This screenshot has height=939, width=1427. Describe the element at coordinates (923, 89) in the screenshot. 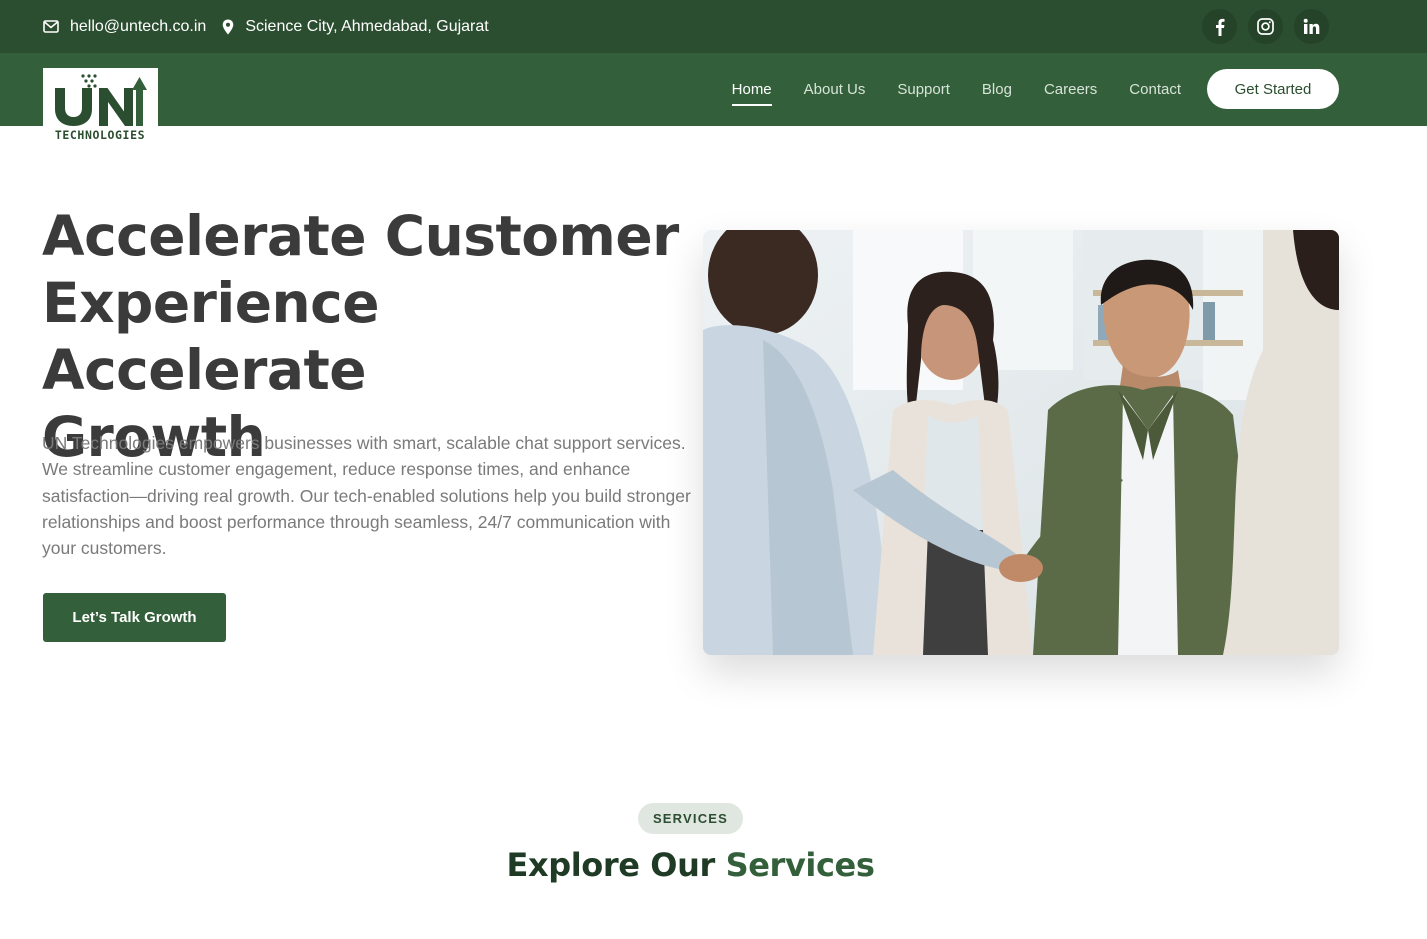

I see `nav-support: Support` at that location.